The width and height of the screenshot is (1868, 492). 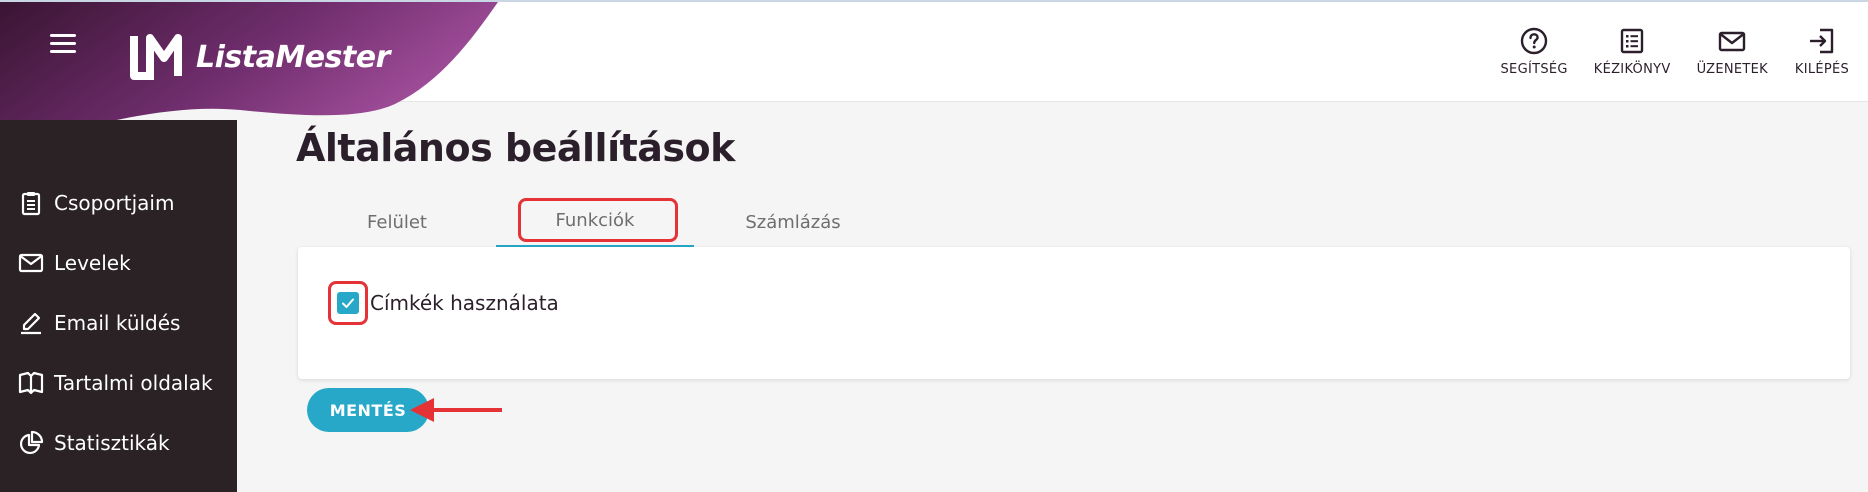 I want to click on menu-toggle-button, so click(x=66, y=48).